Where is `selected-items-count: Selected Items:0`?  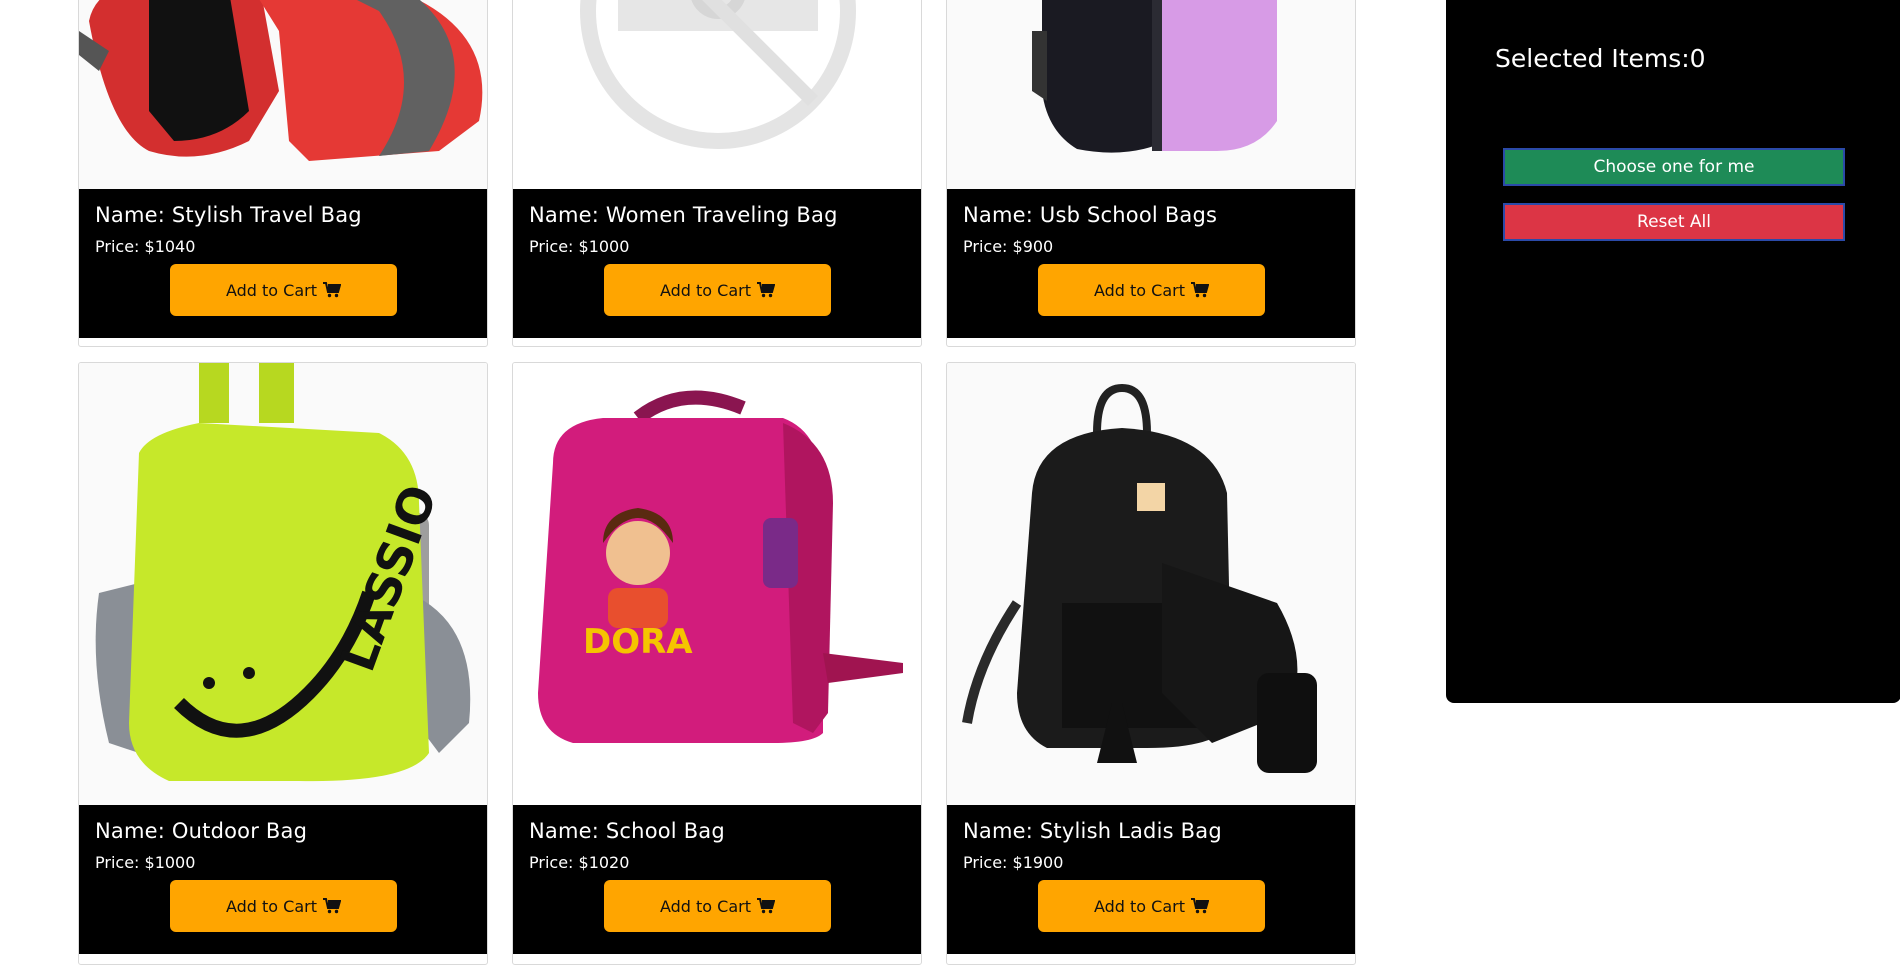
selected-items-count: Selected Items:0 is located at coordinates (1600, 58).